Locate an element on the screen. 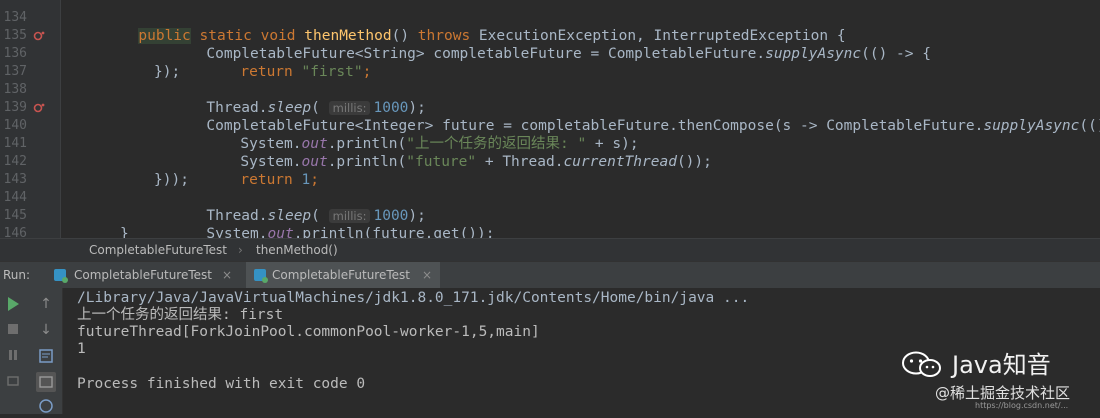 Image resolution: width=1100 pixels, height=418 pixels. pause-icon is located at coordinates (13, 356).